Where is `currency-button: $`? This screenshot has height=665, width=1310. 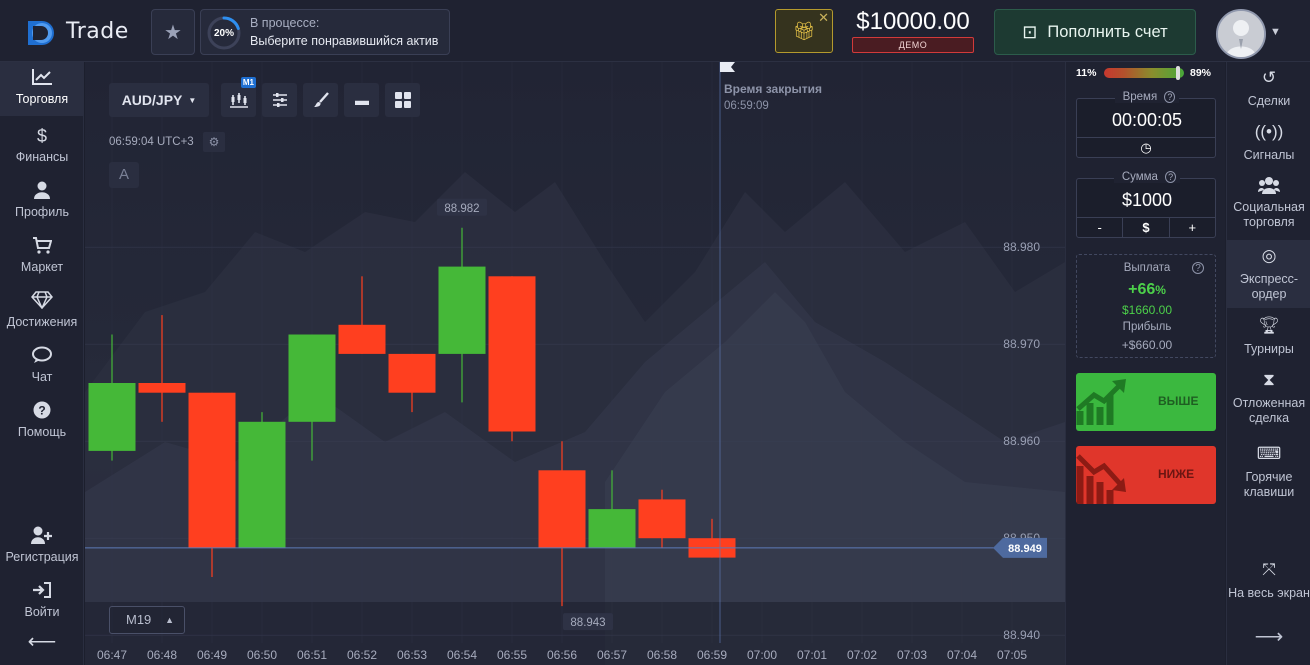
currency-button: $ is located at coordinates (1145, 227).